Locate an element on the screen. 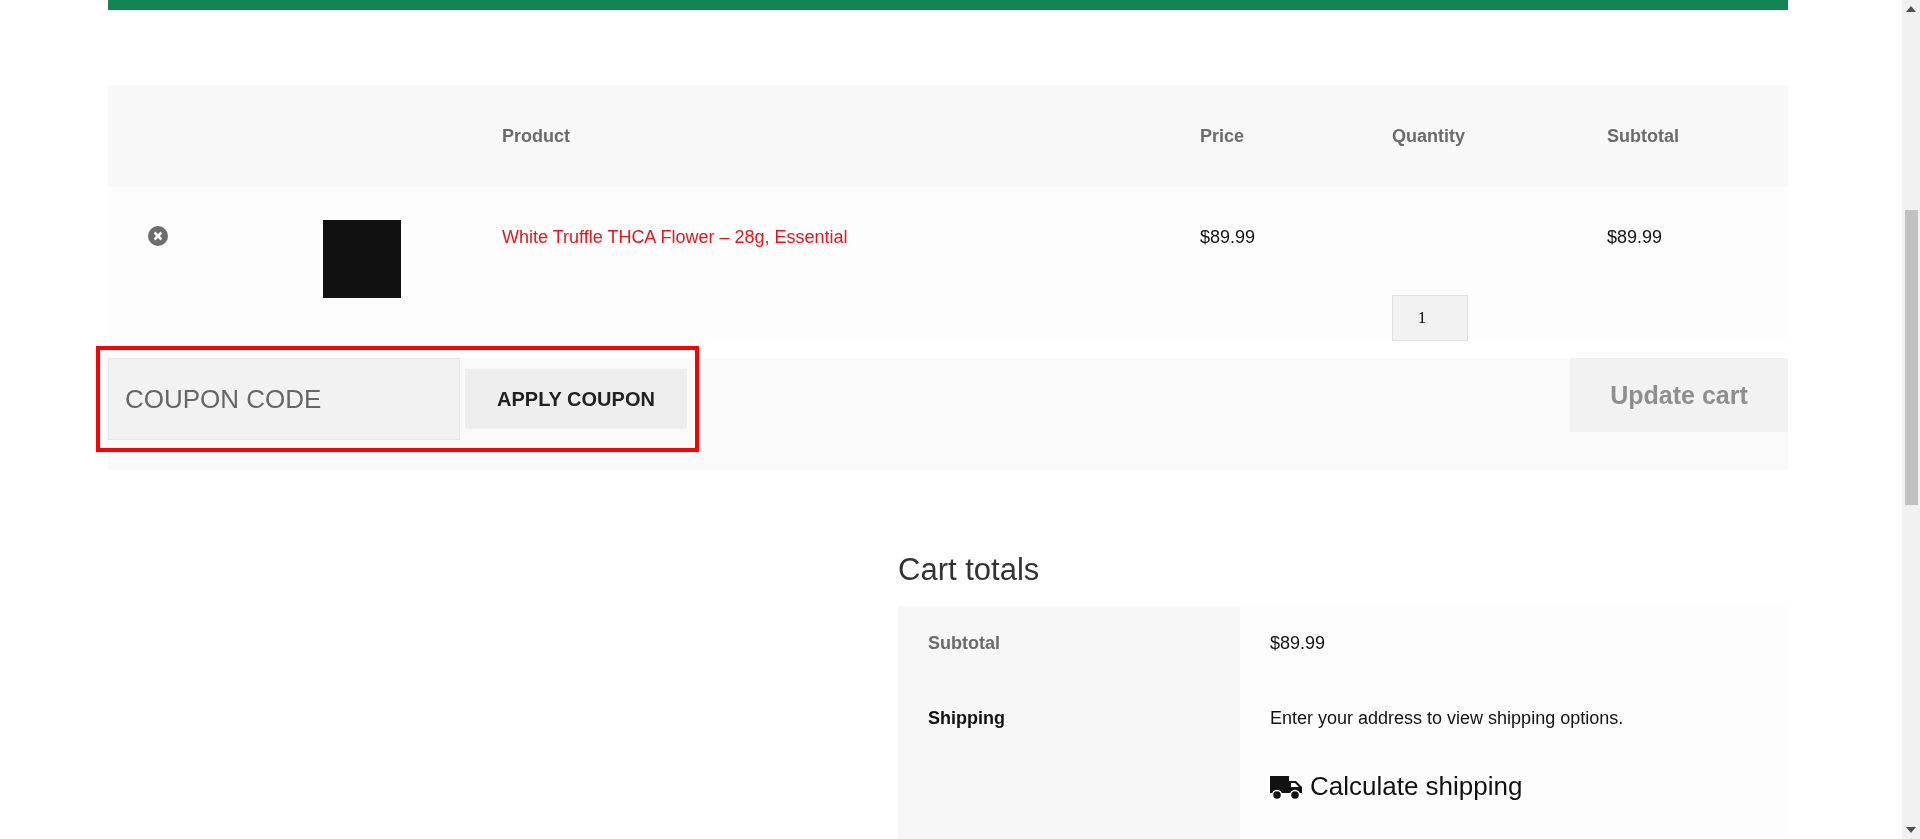 Image resolution: width=1920 pixels, height=839 pixels. remove-icon is located at coordinates (158, 236).